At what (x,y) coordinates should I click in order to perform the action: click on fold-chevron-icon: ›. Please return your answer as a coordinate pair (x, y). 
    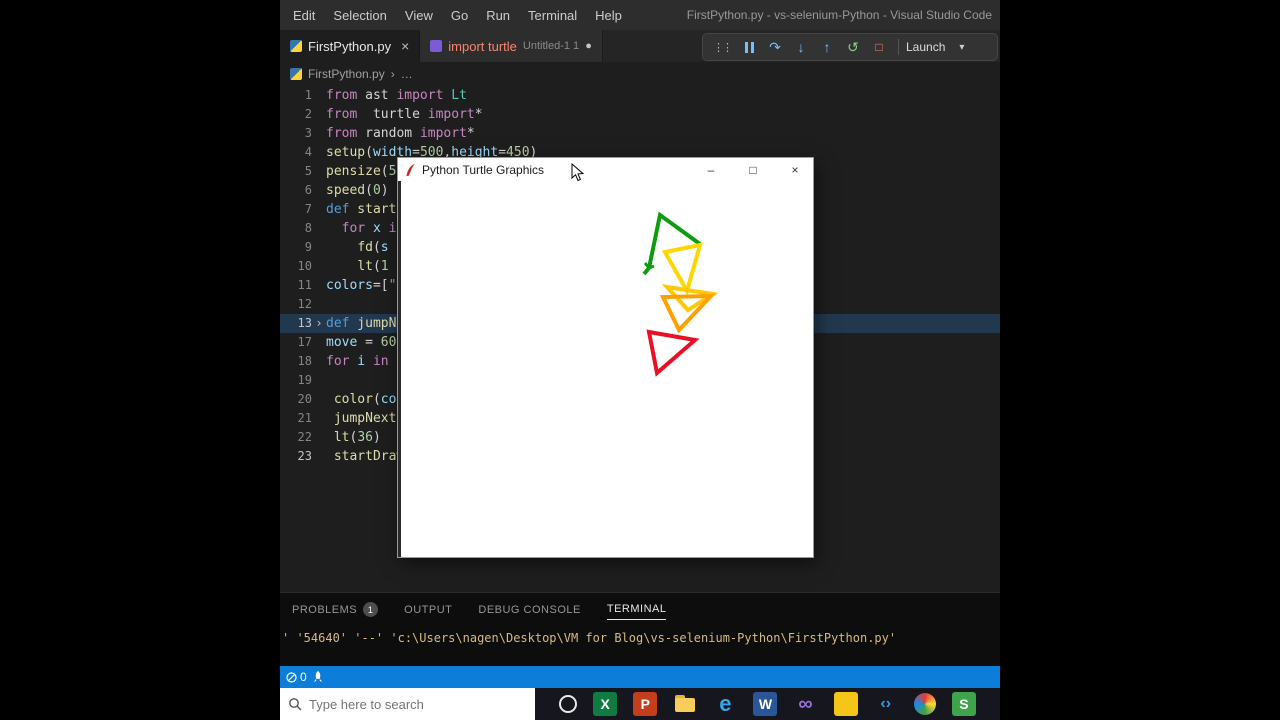
    Looking at the image, I should click on (319, 323).